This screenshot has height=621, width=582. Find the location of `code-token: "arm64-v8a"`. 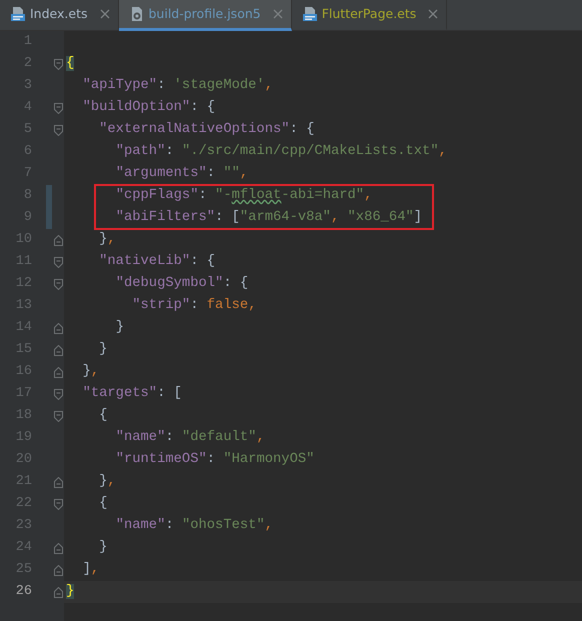

code-token: "arm64-v8a" is located at coordinates (285, 217).